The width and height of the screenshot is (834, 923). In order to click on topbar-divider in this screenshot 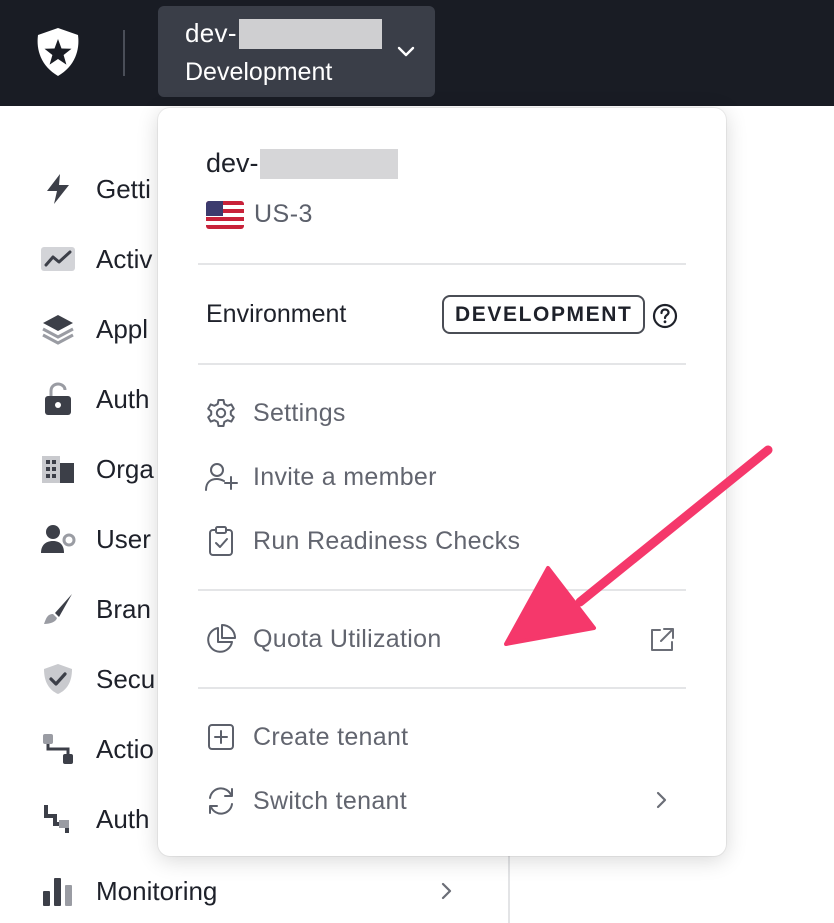, I will do `click(124, 53)`.